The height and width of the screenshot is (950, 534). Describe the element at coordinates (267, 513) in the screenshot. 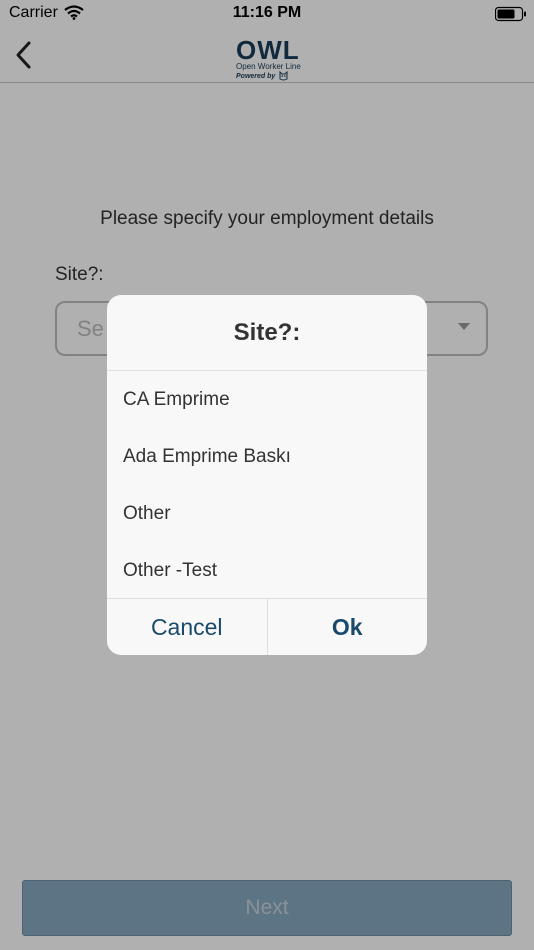

I see `site-option: Other` at that location.